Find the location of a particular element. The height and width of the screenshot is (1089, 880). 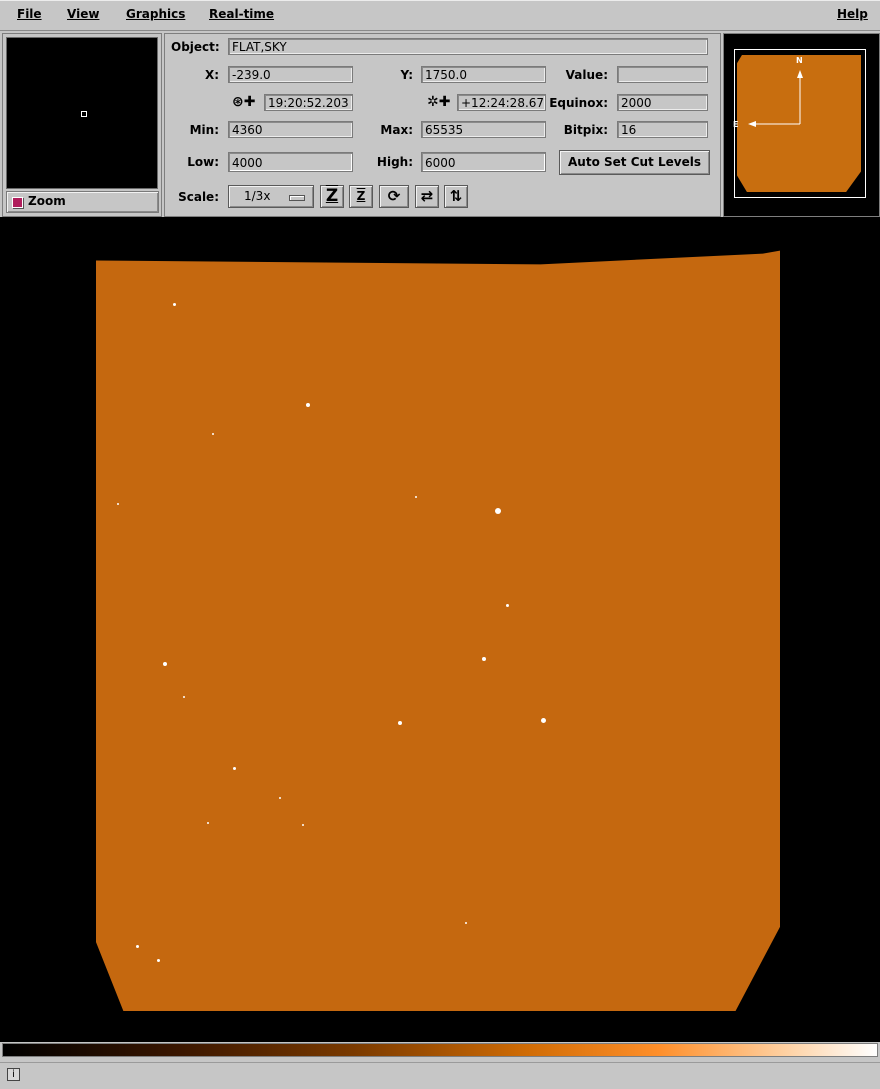

dec-icon: ✲✚ is located at coordinates (439, 102).